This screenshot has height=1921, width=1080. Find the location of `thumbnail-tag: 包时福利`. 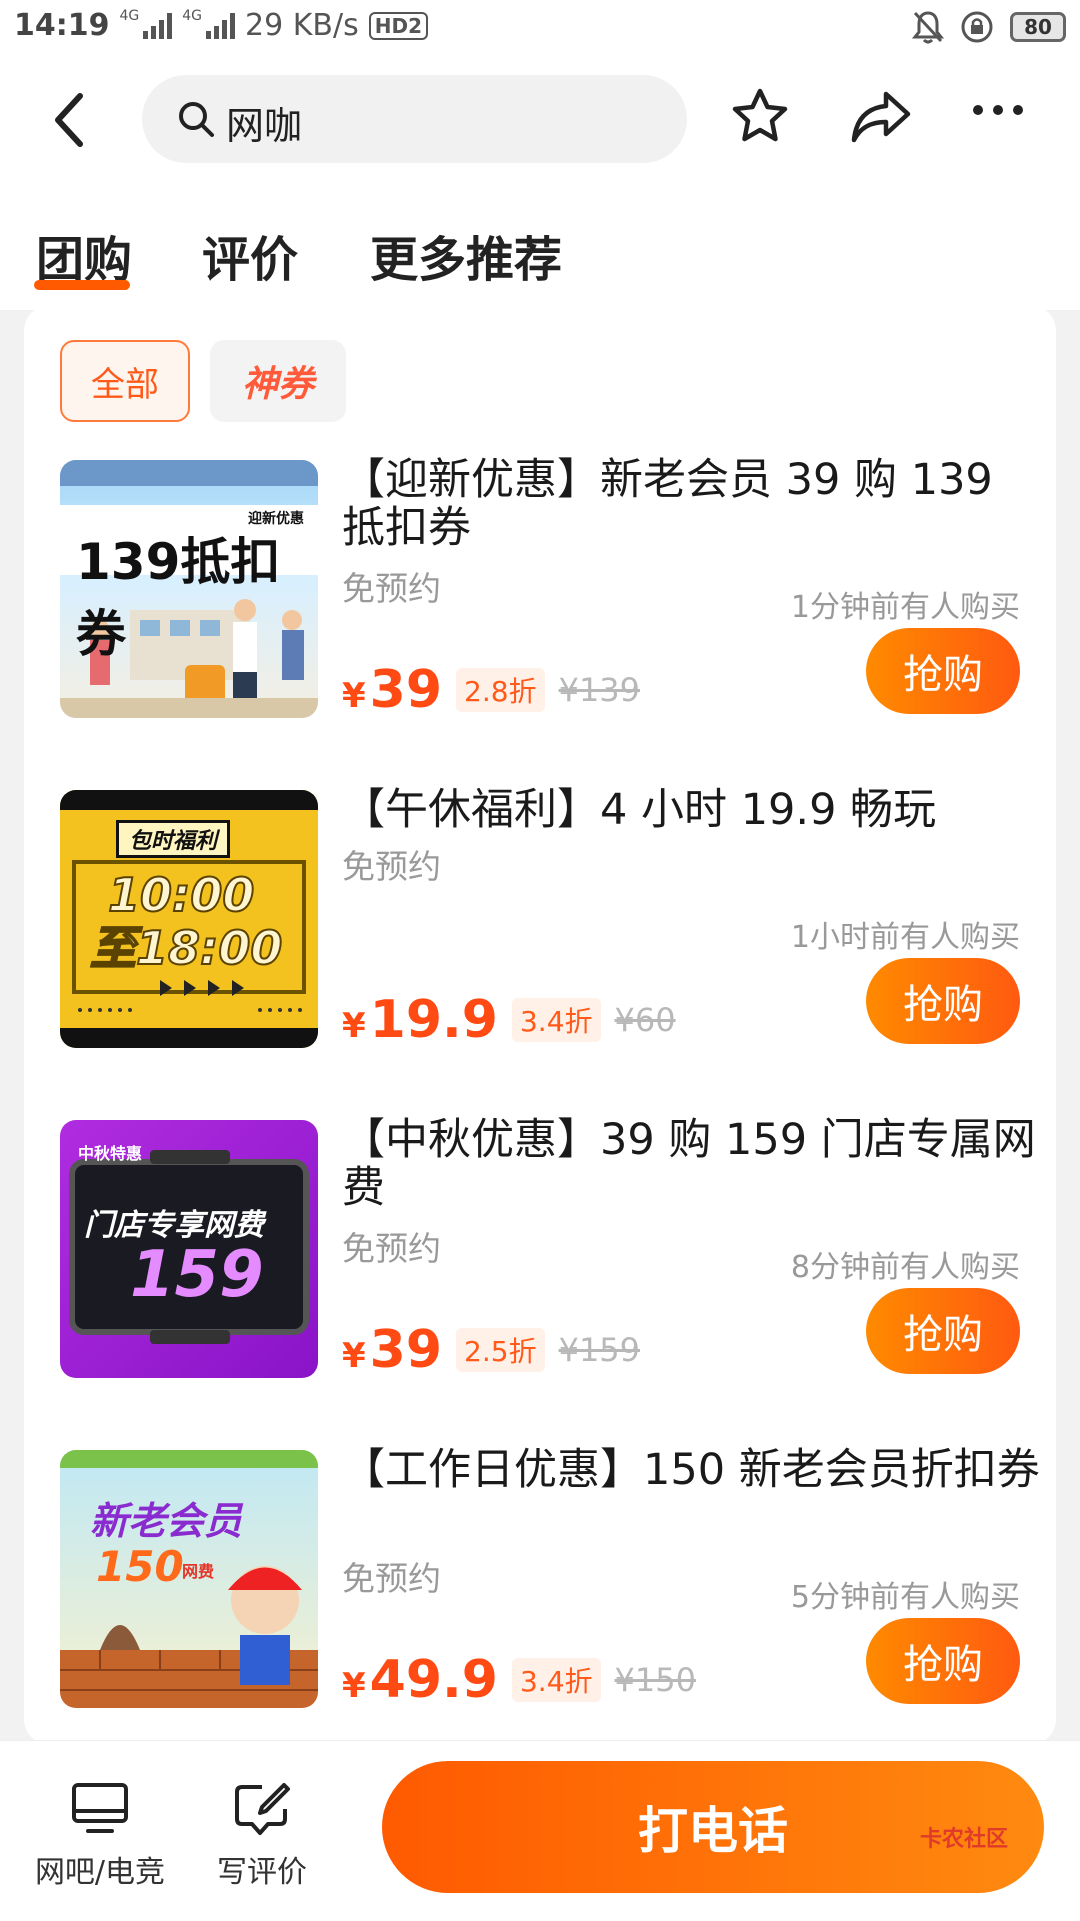

thumbnail-tag: 包时福利 is located at coordinates (173, 839).